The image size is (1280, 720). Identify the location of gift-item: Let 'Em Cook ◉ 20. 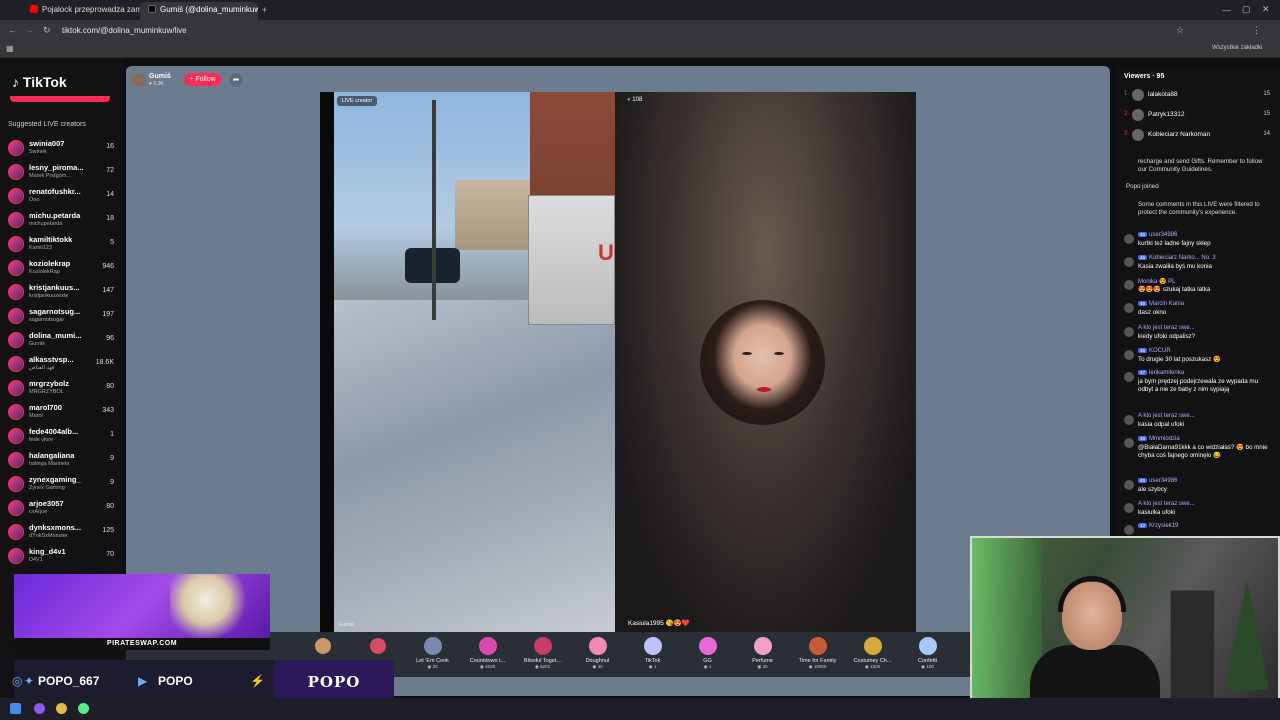
(432, 656).